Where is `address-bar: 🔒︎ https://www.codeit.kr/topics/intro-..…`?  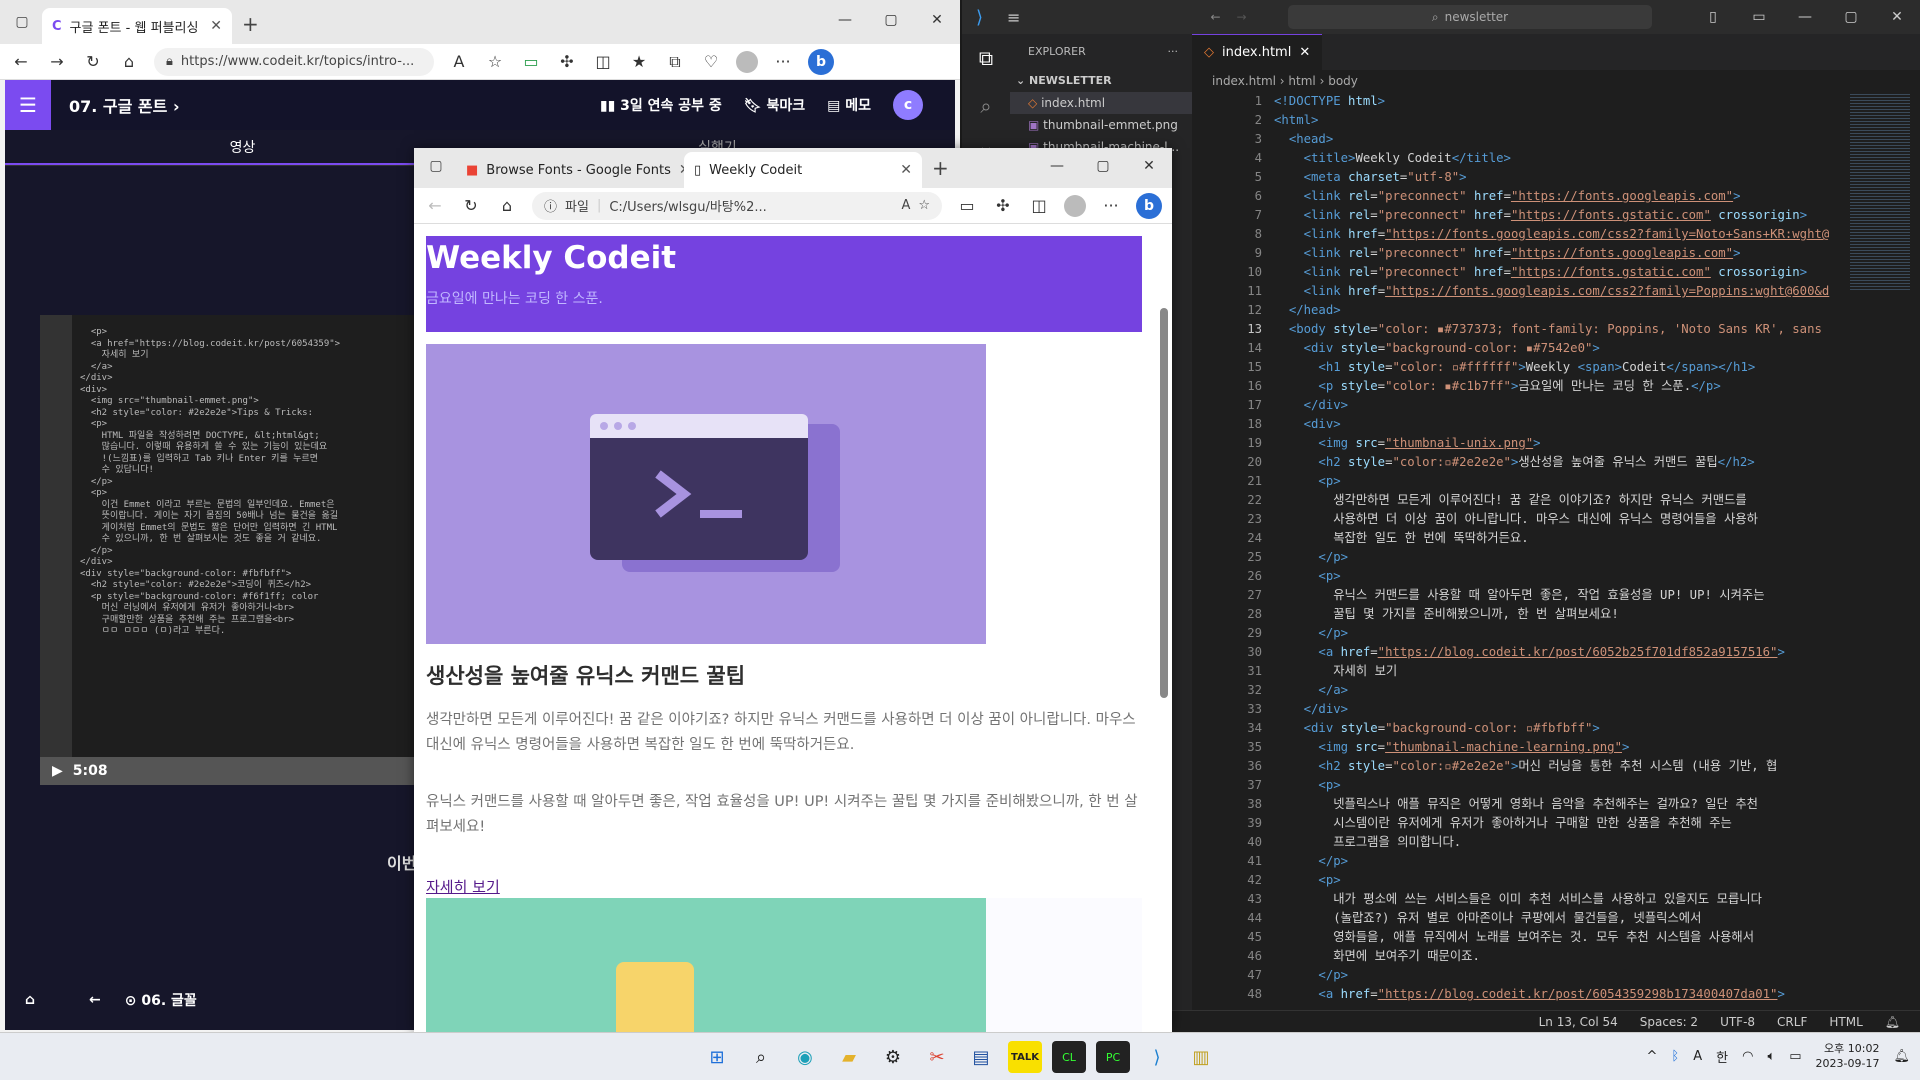 address-bar: 🔒︎ https://www.codeit.kr/topics/intro-..… is located at coordinates (294, 61).